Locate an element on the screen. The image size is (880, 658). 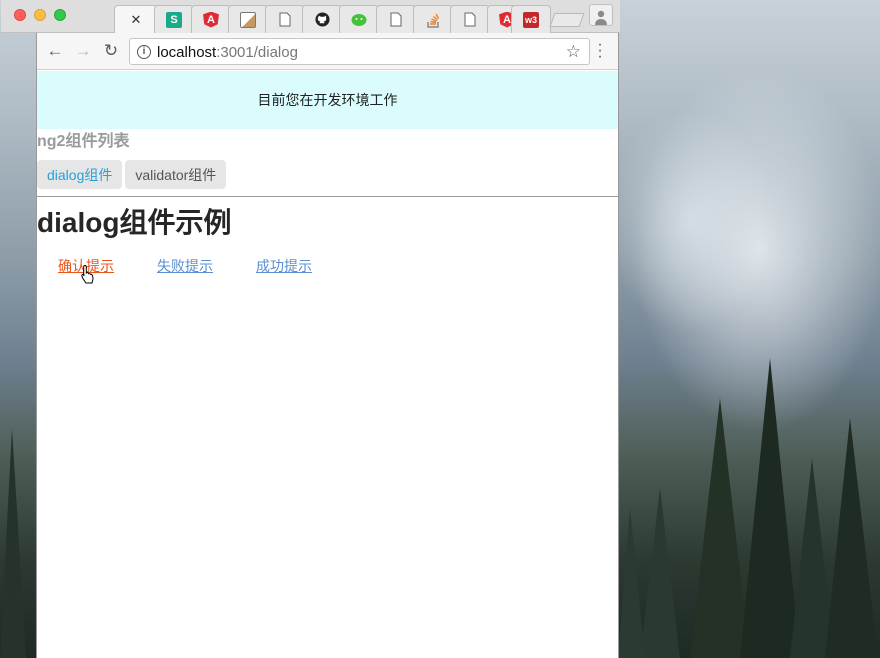
demo-title: dialog组件示例 is located at coordinates (134, 222).